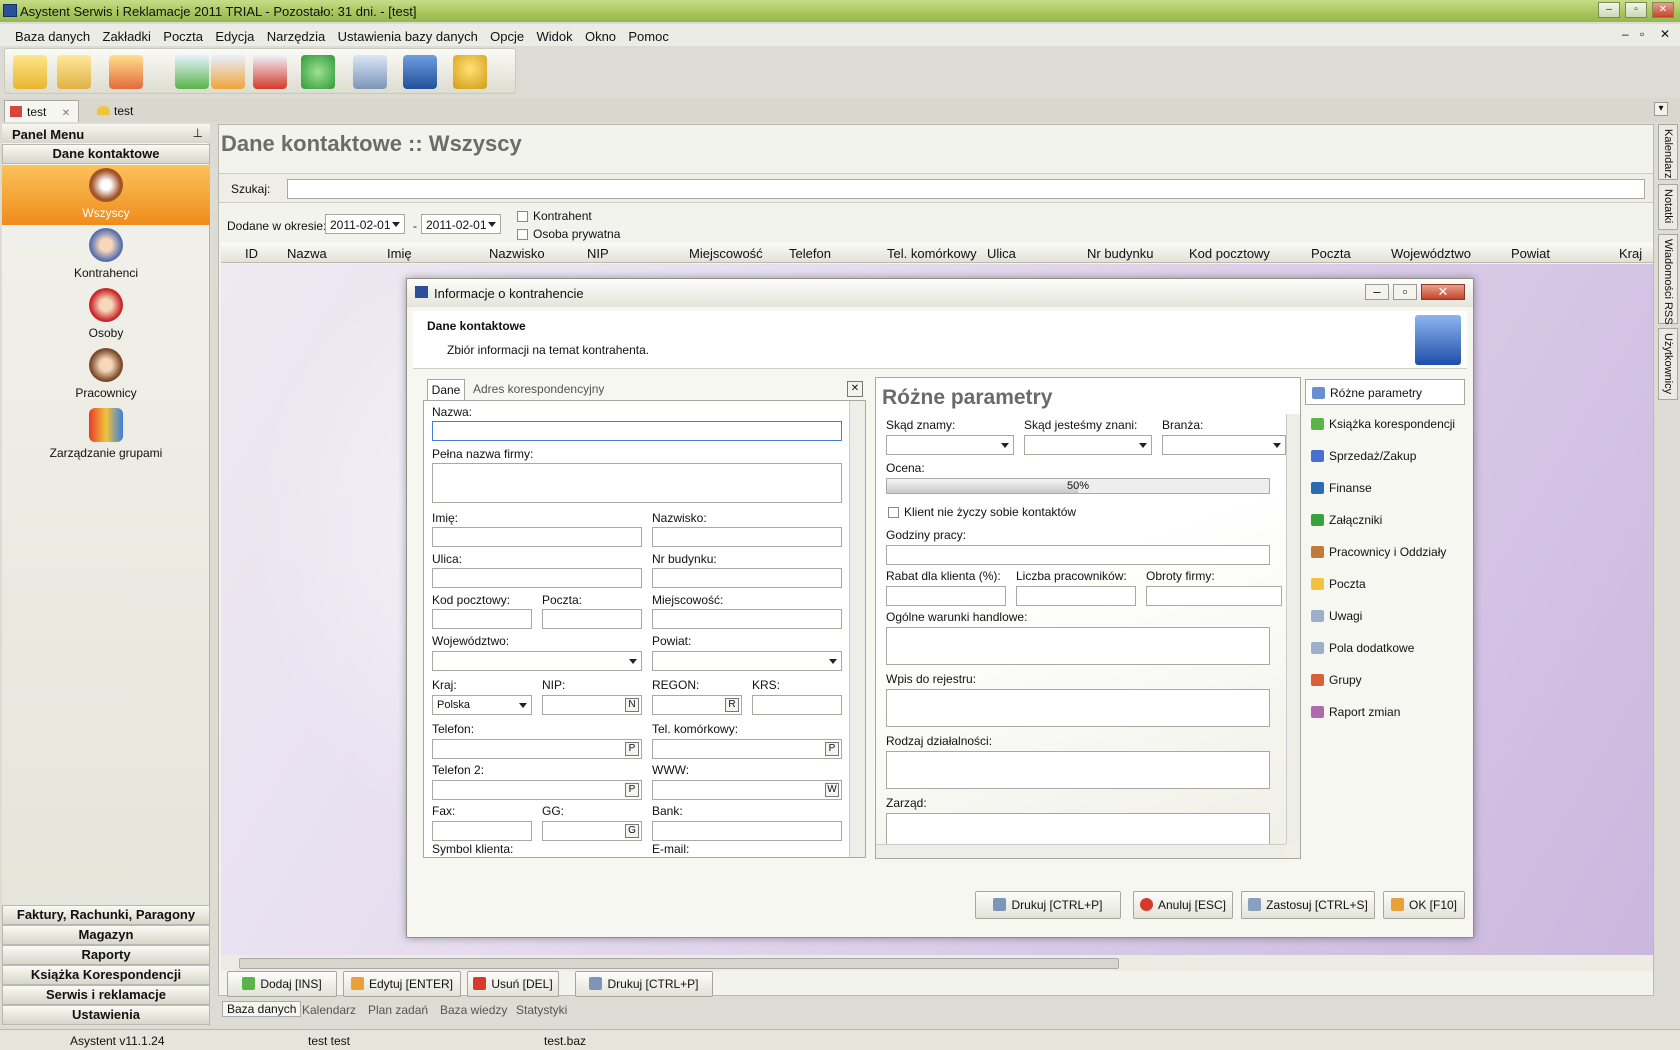  Describe the element at coordinates (126, 34) in the screenshot. I see `menu-zakladki: Zakładki` at that location.